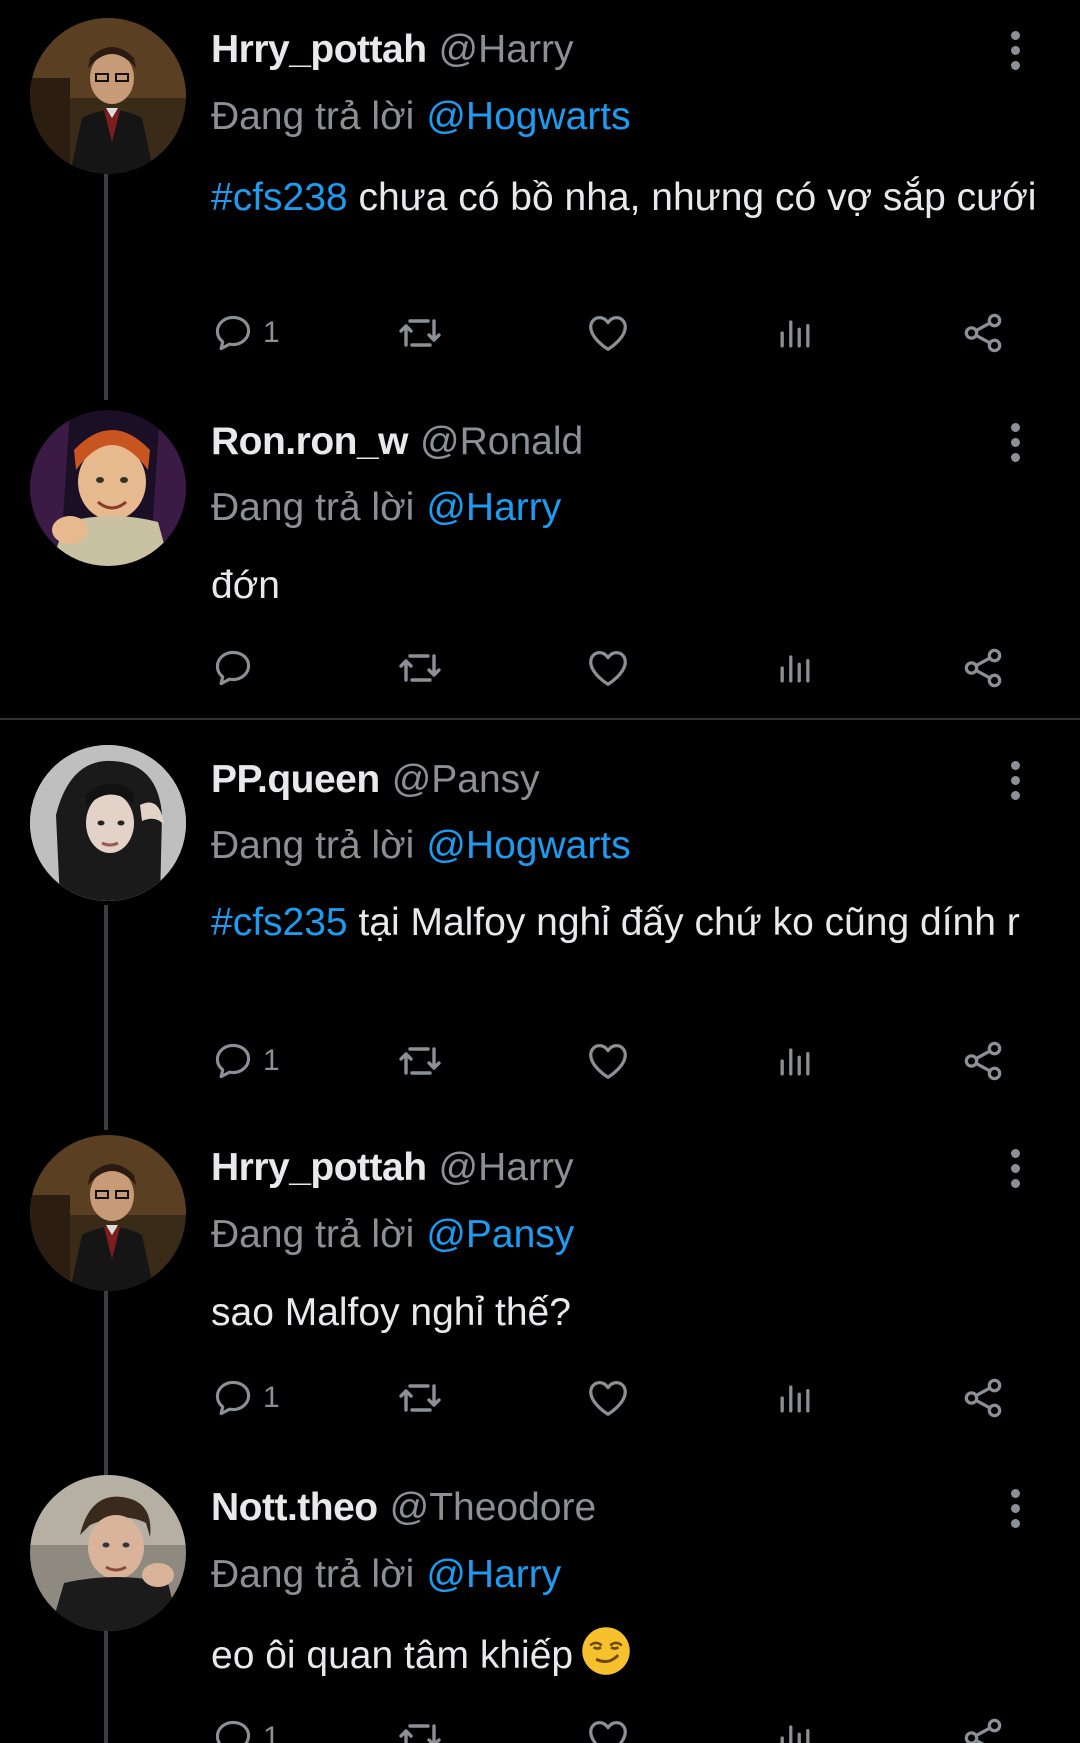 This screenshot has height=1743, width=1080. I want to click on hashtag-link: #cfs235, so click(279, 922).